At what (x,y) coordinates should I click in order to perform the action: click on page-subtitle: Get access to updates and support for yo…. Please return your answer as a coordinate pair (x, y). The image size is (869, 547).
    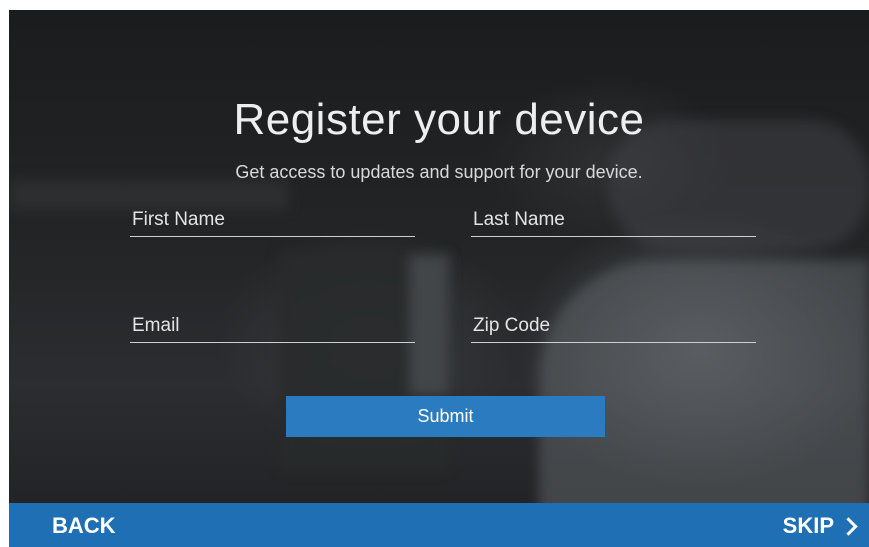
    Looking at the image, I should click on (439, 172).